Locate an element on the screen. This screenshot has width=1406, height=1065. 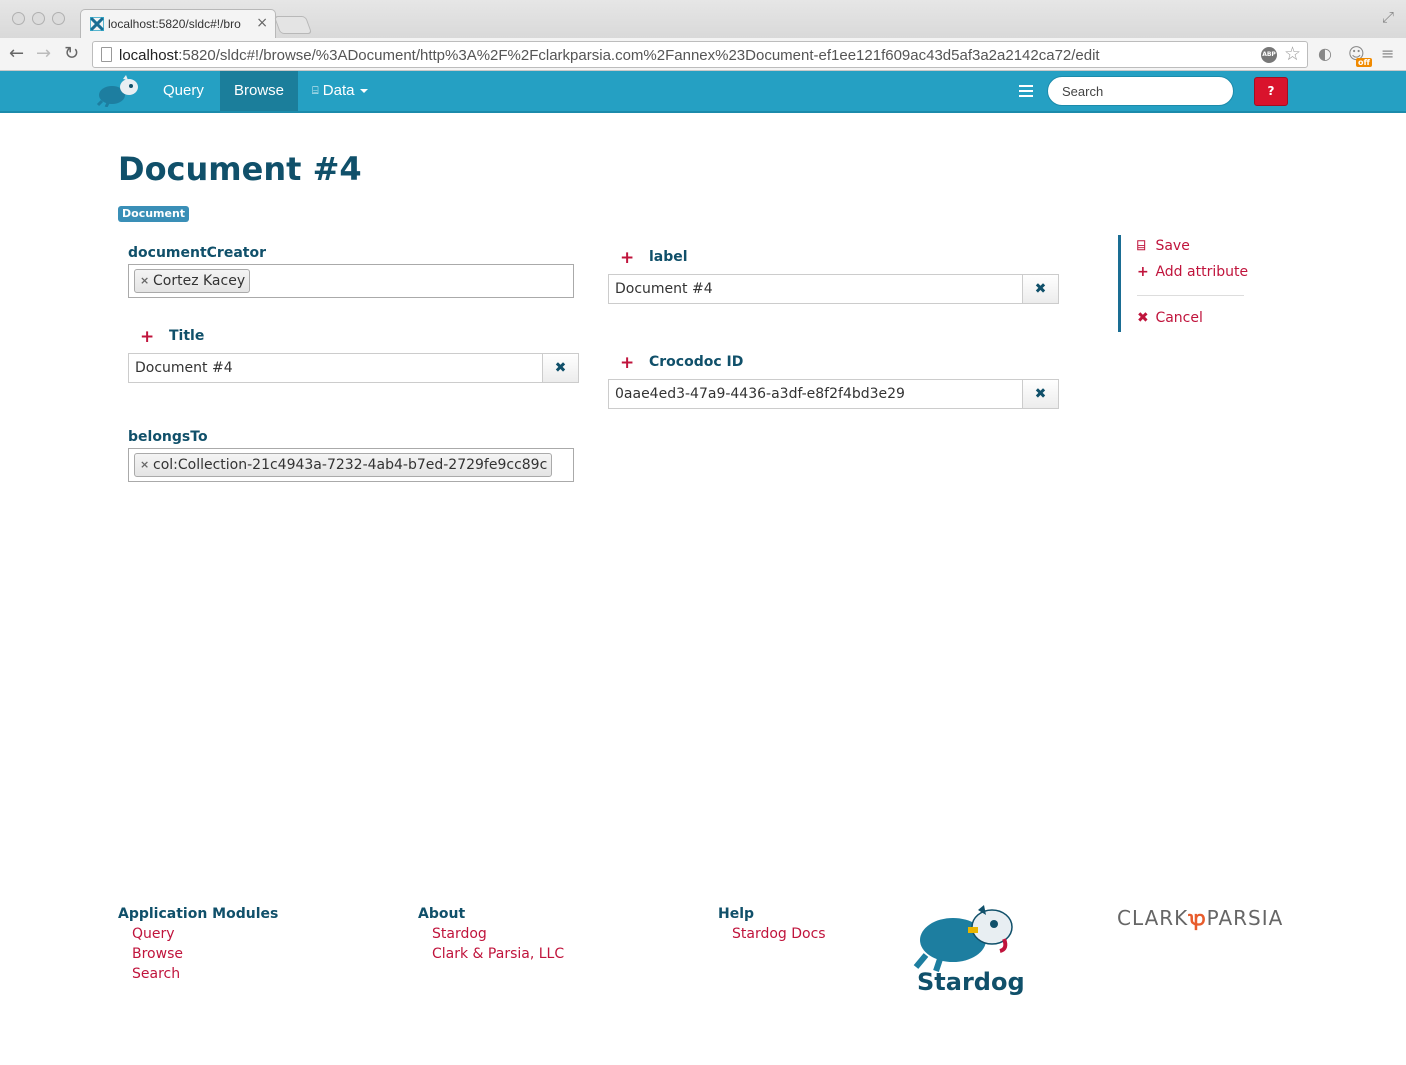
creator-tag: × Cortez Kacey is located at coordinates (192, 281).